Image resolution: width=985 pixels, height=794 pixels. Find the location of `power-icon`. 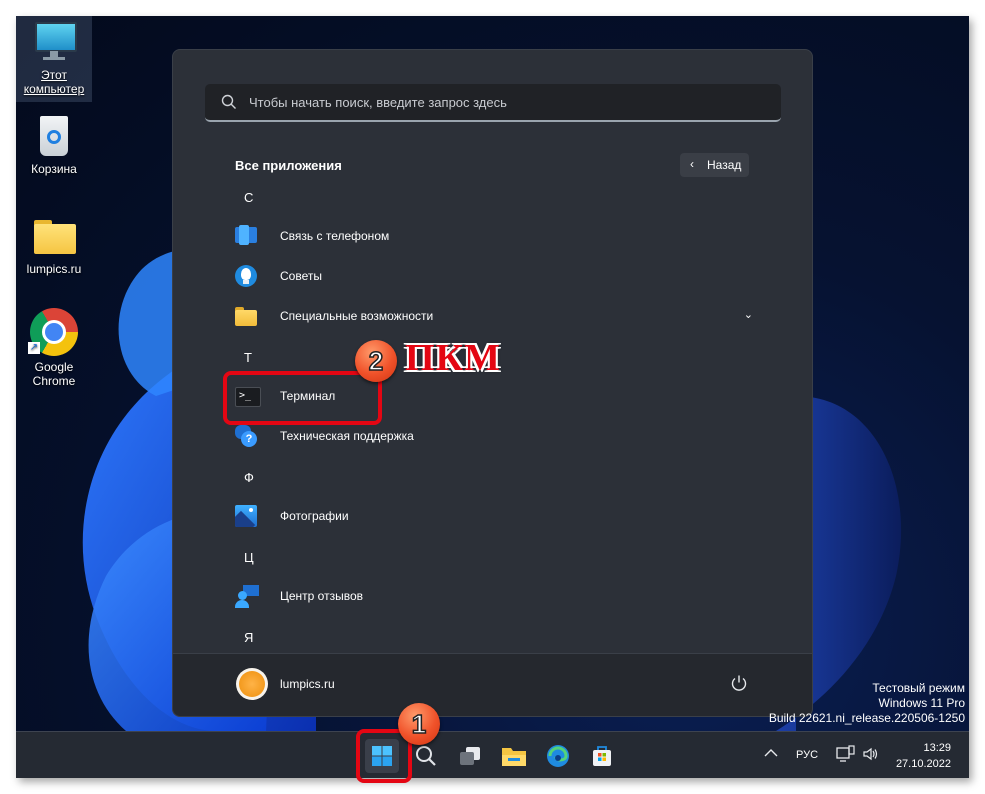

power-icon is located at coordinates (739, 683).